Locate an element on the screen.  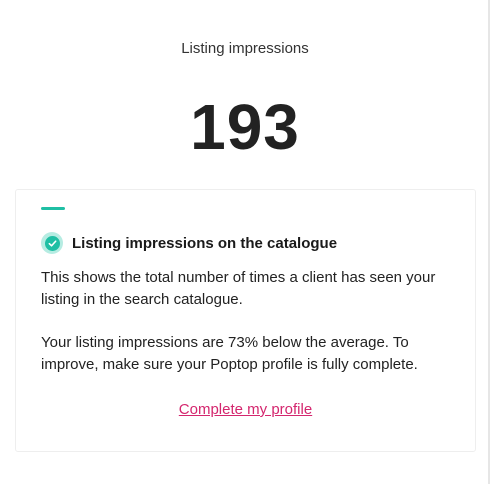
check-circle-icon is located at coordinates (52, 243).